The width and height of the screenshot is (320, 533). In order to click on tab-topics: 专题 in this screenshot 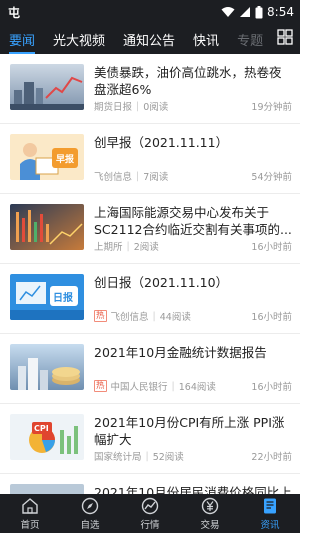, I will do `click(249, 39)`.